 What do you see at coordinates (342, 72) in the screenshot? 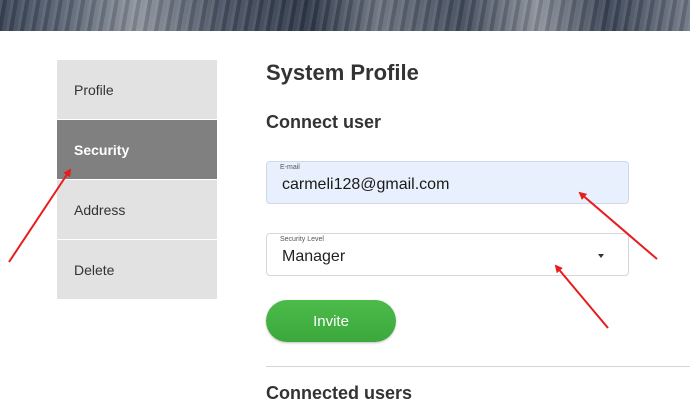
I see `page-title: System Profile` at bounding box center [342, 72].